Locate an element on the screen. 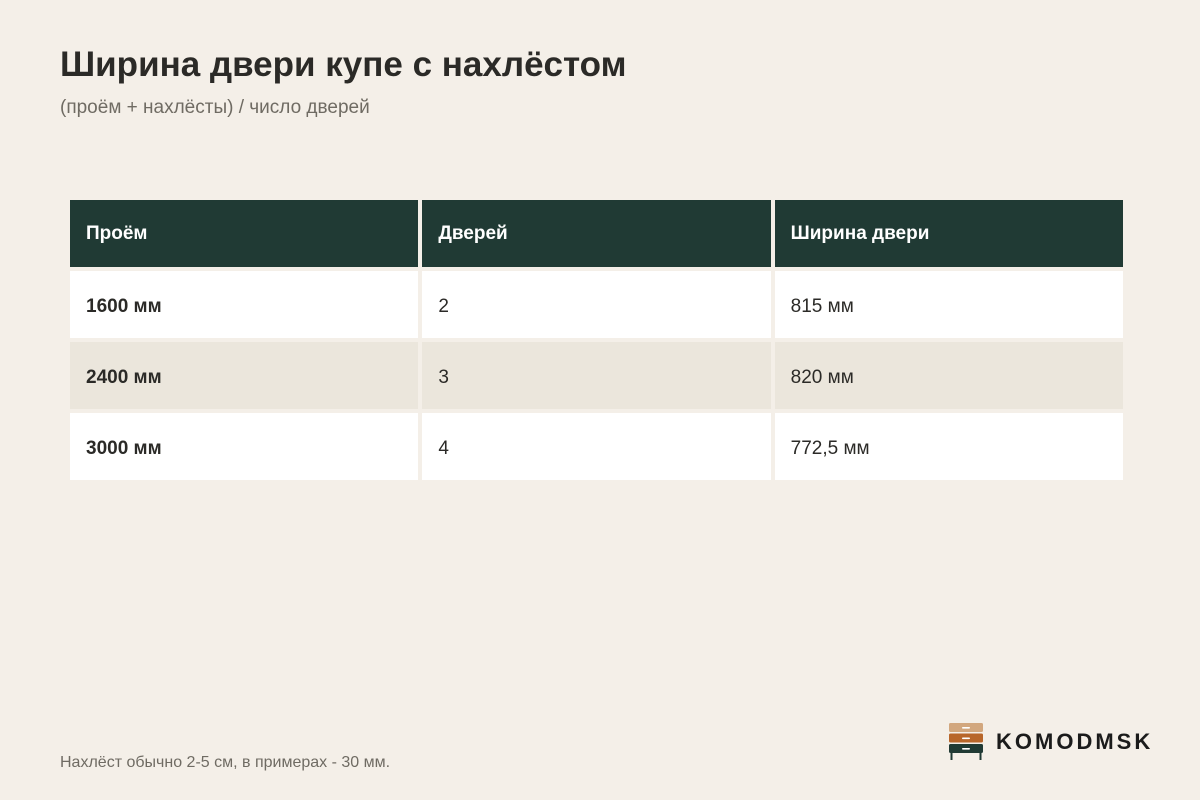 The image size is (1200, 800). table-header-row: Проём Дверей Ширина двери is located at coordinates (596, 233).